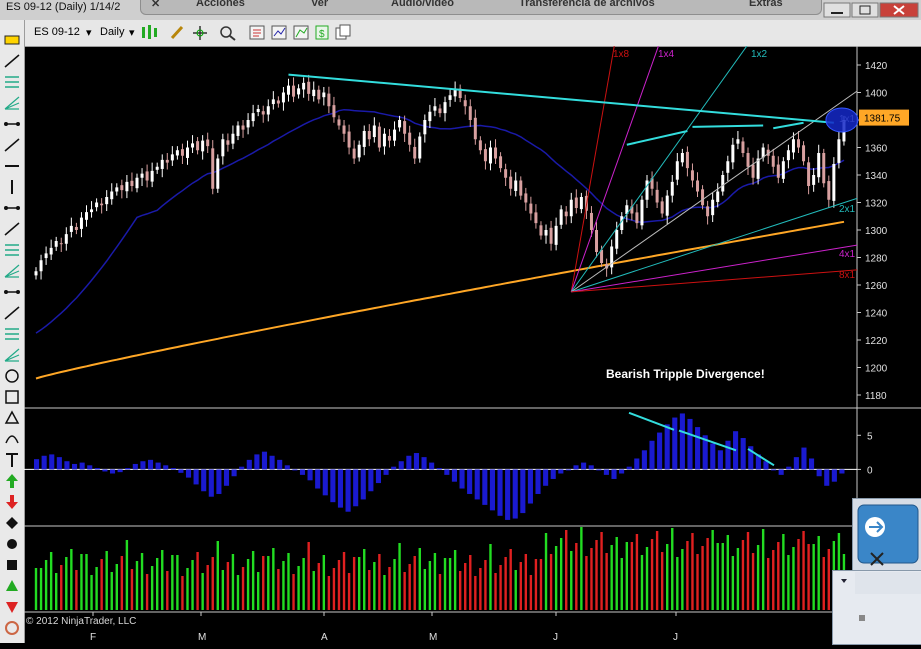  What do you see at coordinates (422, 4) in the screenshot?
I see `menu-audio-video: Audio/vídeo` at bounding box center [422, 4].